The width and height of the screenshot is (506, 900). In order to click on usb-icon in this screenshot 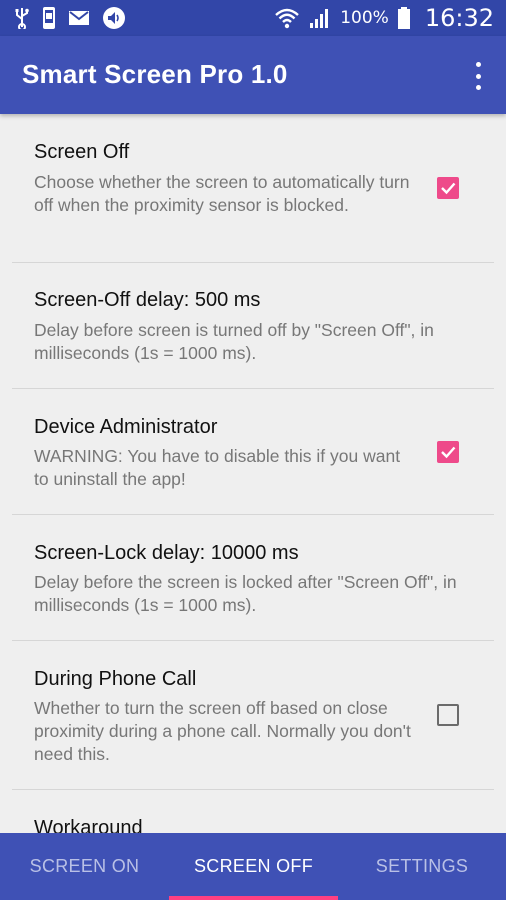, I will do `click(22, 18)`.